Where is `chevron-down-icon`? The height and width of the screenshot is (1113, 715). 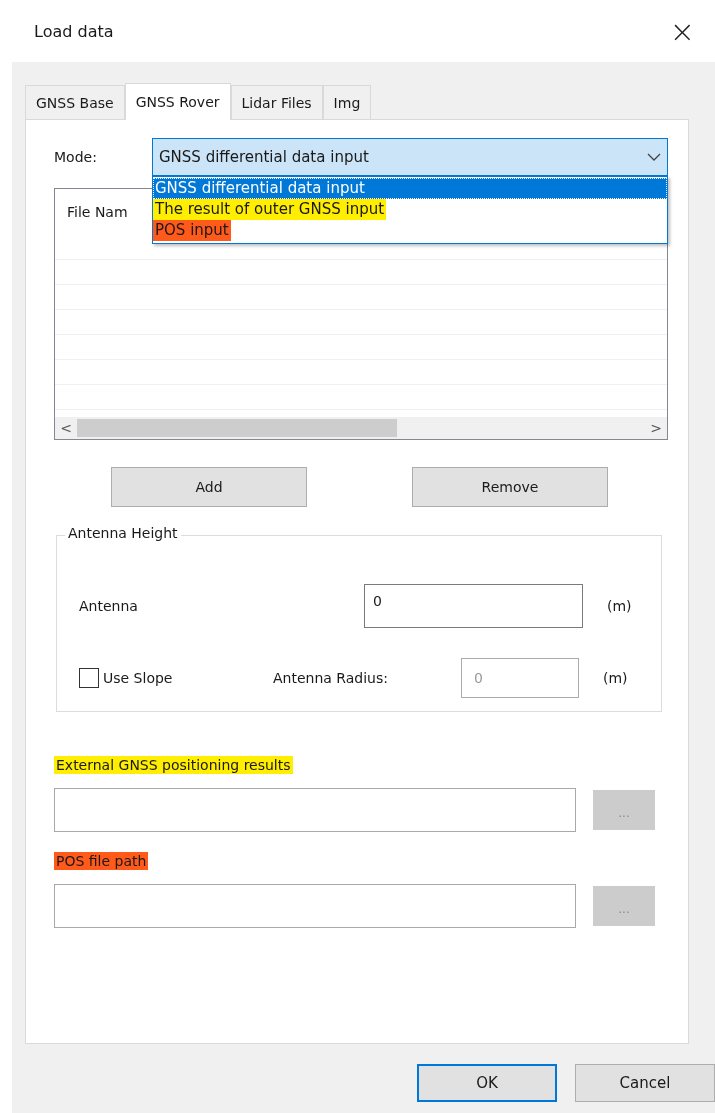 chevron-down-icon is located at coordinates (654, 157).